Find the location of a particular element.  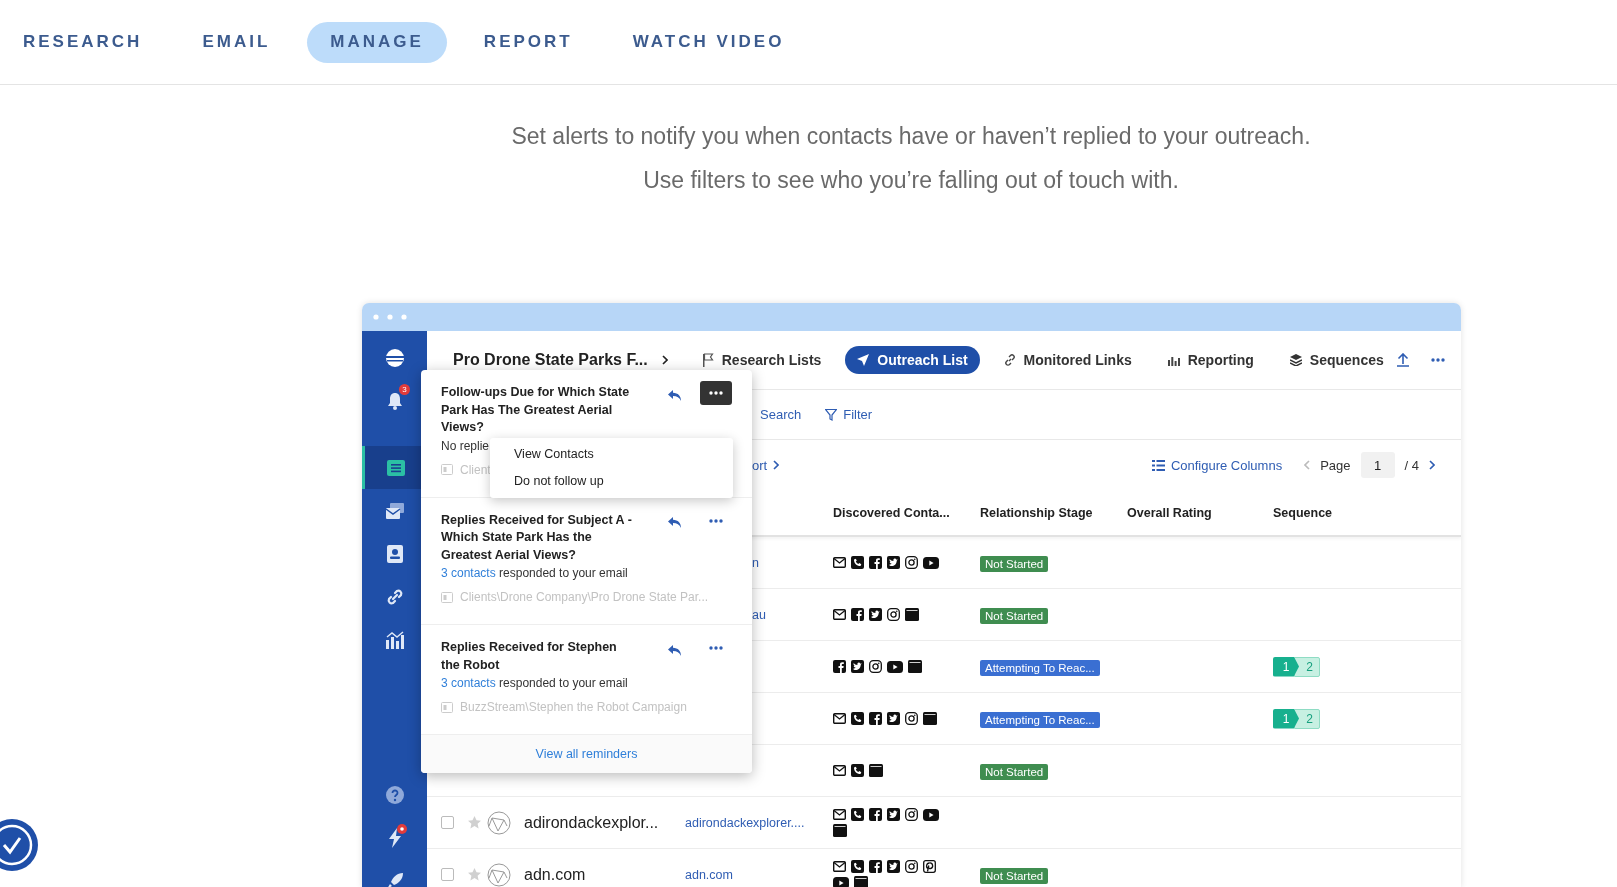

contact-name: adn.com is located at coordinates (602, 874).